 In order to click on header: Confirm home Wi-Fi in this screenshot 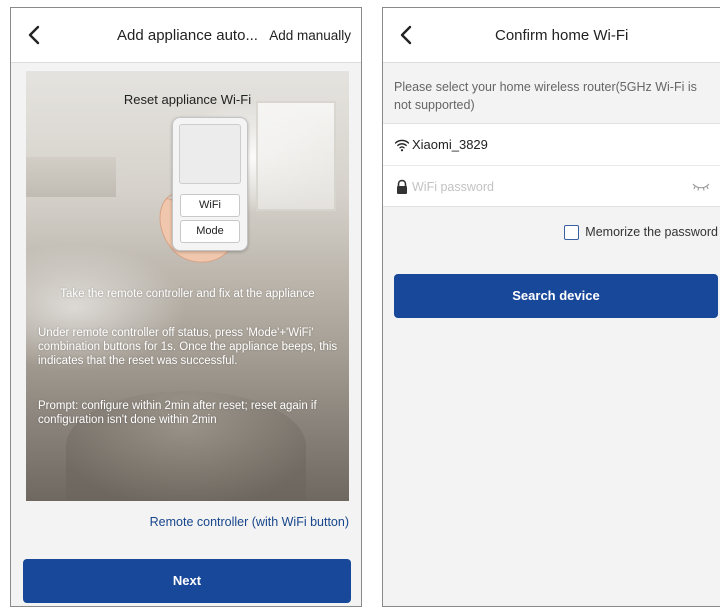, I will do `click(551, 35)`.